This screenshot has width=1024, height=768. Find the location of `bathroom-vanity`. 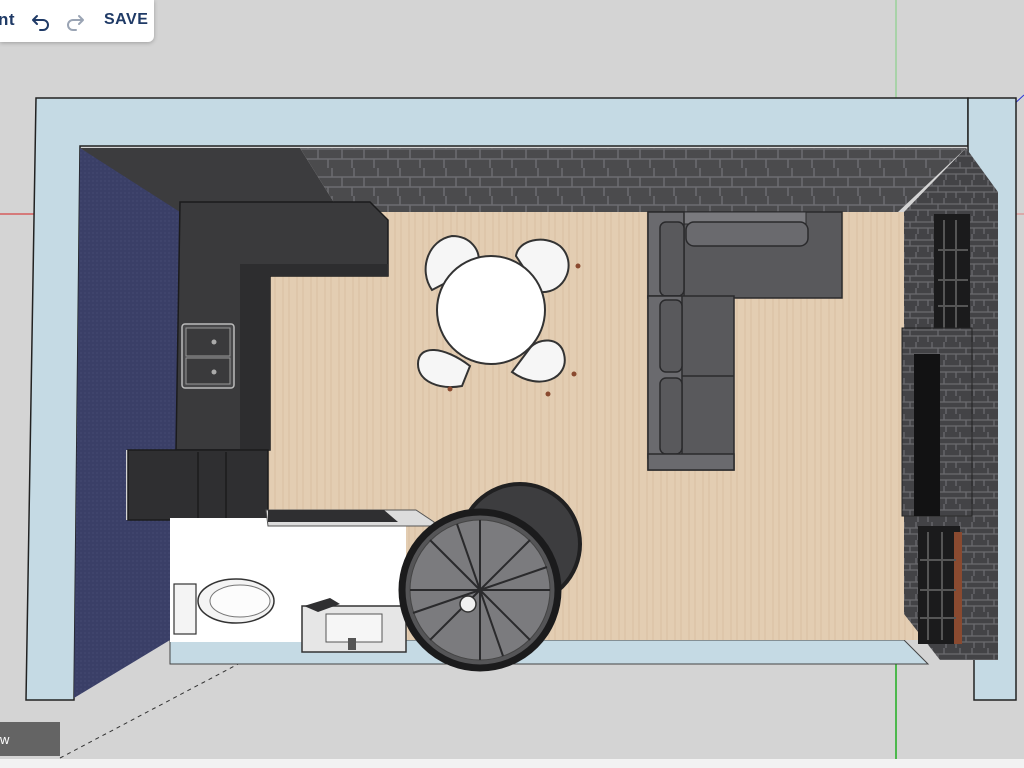

bathroom-vanity is located at coordinates (354, 625).